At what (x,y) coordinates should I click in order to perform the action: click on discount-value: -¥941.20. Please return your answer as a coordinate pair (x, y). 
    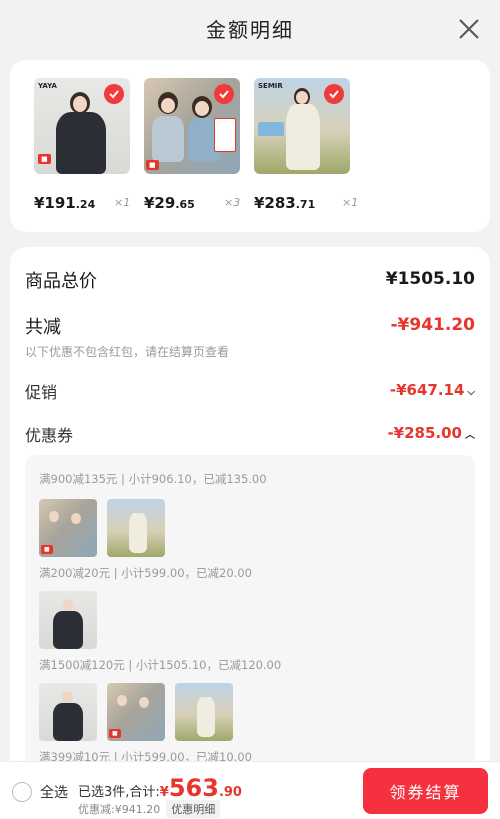
    Looking at the image, I should click on (433, 325).